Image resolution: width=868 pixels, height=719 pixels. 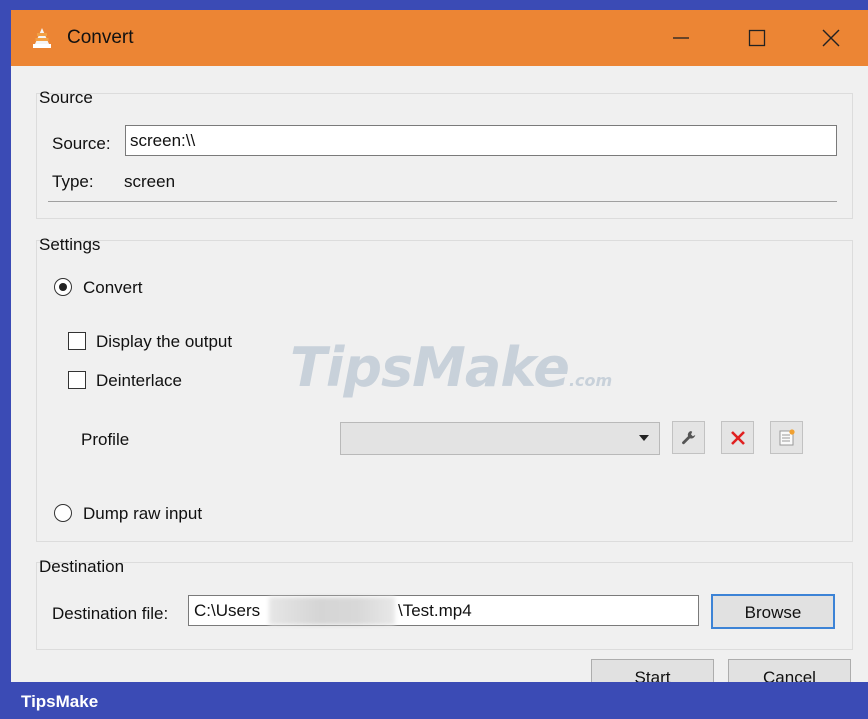 What do you see at coordinates (227, 610) in the screenshot?
I see `destination-path-prefix: C:\Users` at bounding box center [227, 610].